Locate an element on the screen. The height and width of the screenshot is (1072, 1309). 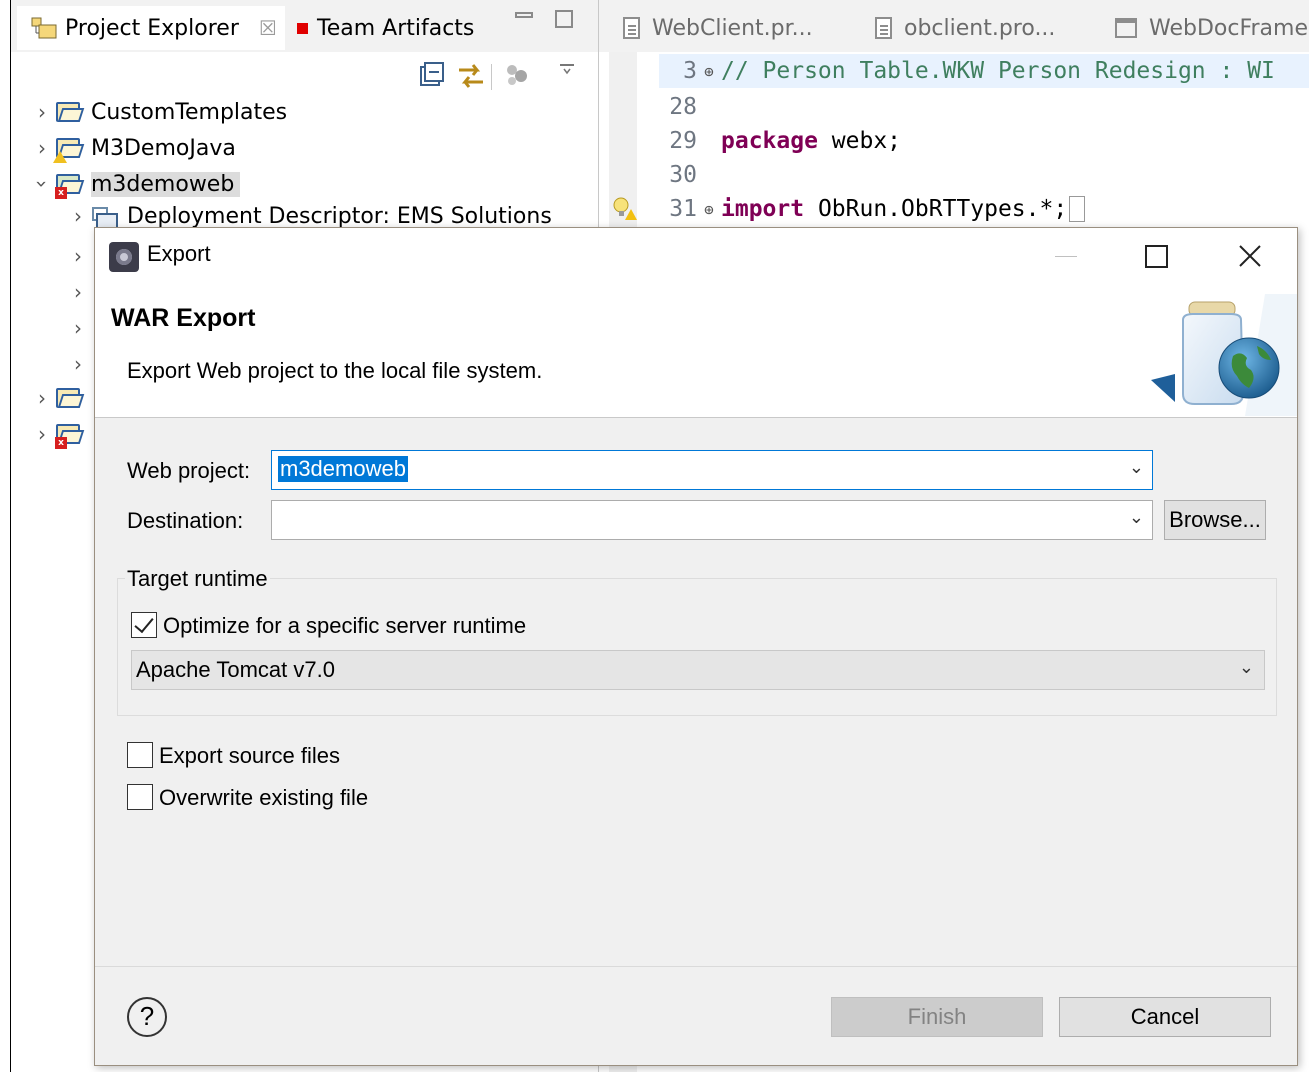
tree-item-partial: › is located at coordinates (60, 398).